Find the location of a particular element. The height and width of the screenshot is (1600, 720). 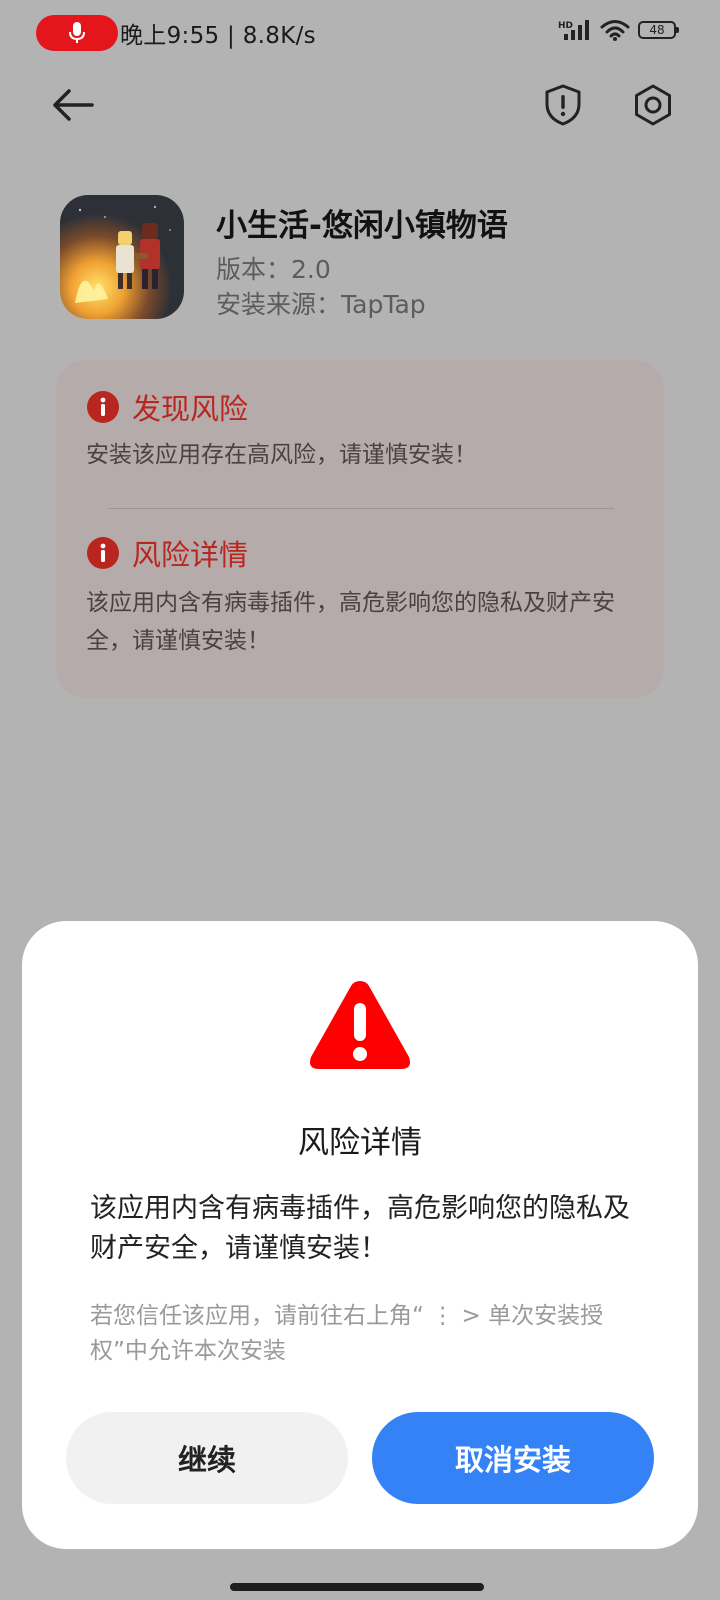

home-indicator is located at coordinates (357, 1587).